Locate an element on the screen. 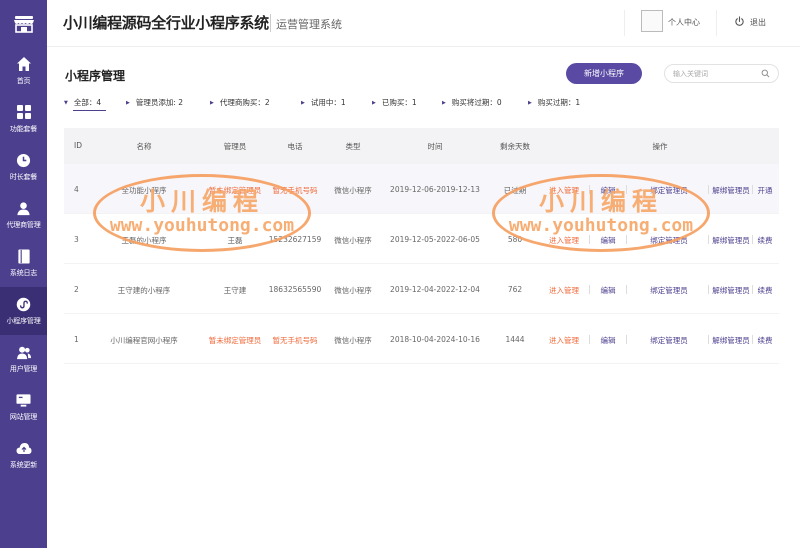 This screenshot has width=800, height=548. filter-label: 管理员添加: 2 is located at coordinates (159, 102).